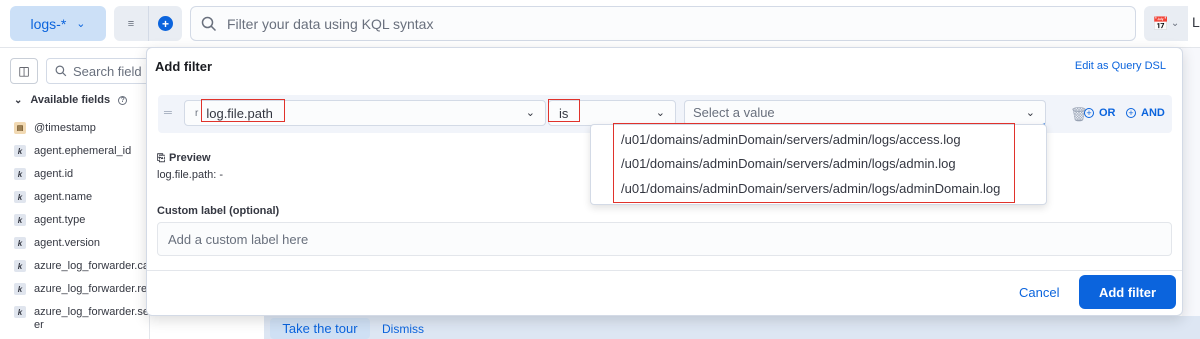 The height and width of the screenshot is (339, 1200). What do you see at coordinates (1127, 292) in the screenshot?
I see `add-filter-submit-button: Add filter` at bounding box center [1127, 292].